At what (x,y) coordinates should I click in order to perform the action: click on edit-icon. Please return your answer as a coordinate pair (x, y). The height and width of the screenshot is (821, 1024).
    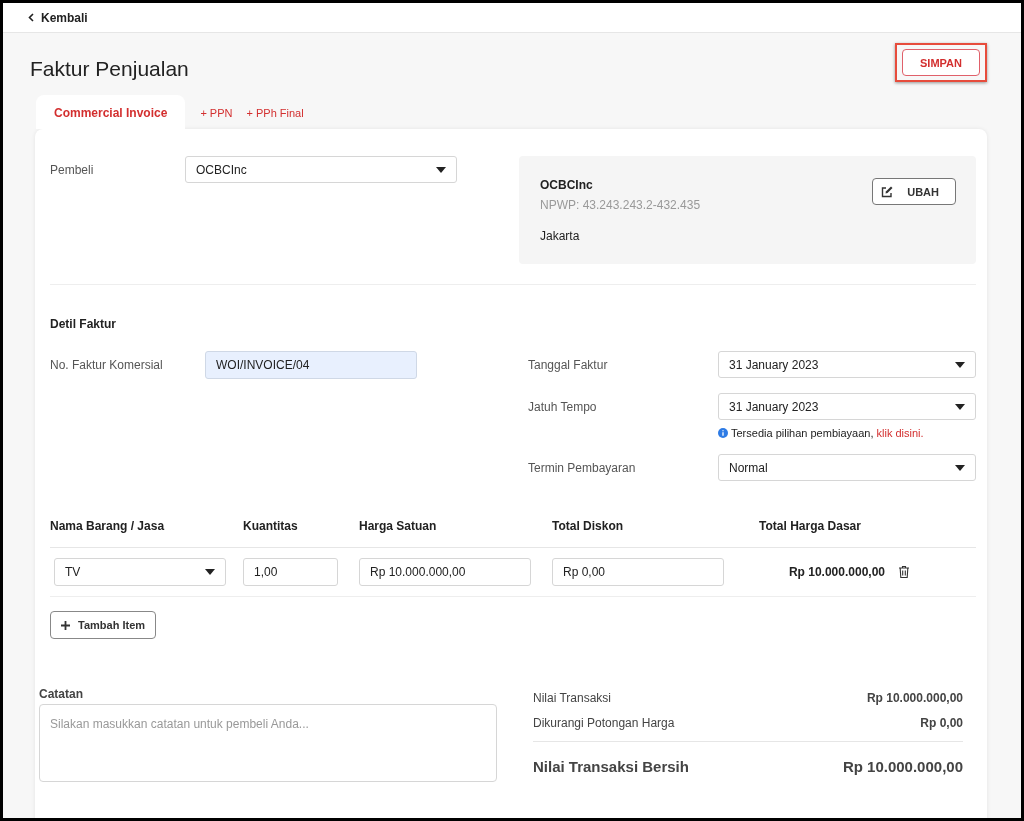
    Looking at the image, I should click on (887, 191).